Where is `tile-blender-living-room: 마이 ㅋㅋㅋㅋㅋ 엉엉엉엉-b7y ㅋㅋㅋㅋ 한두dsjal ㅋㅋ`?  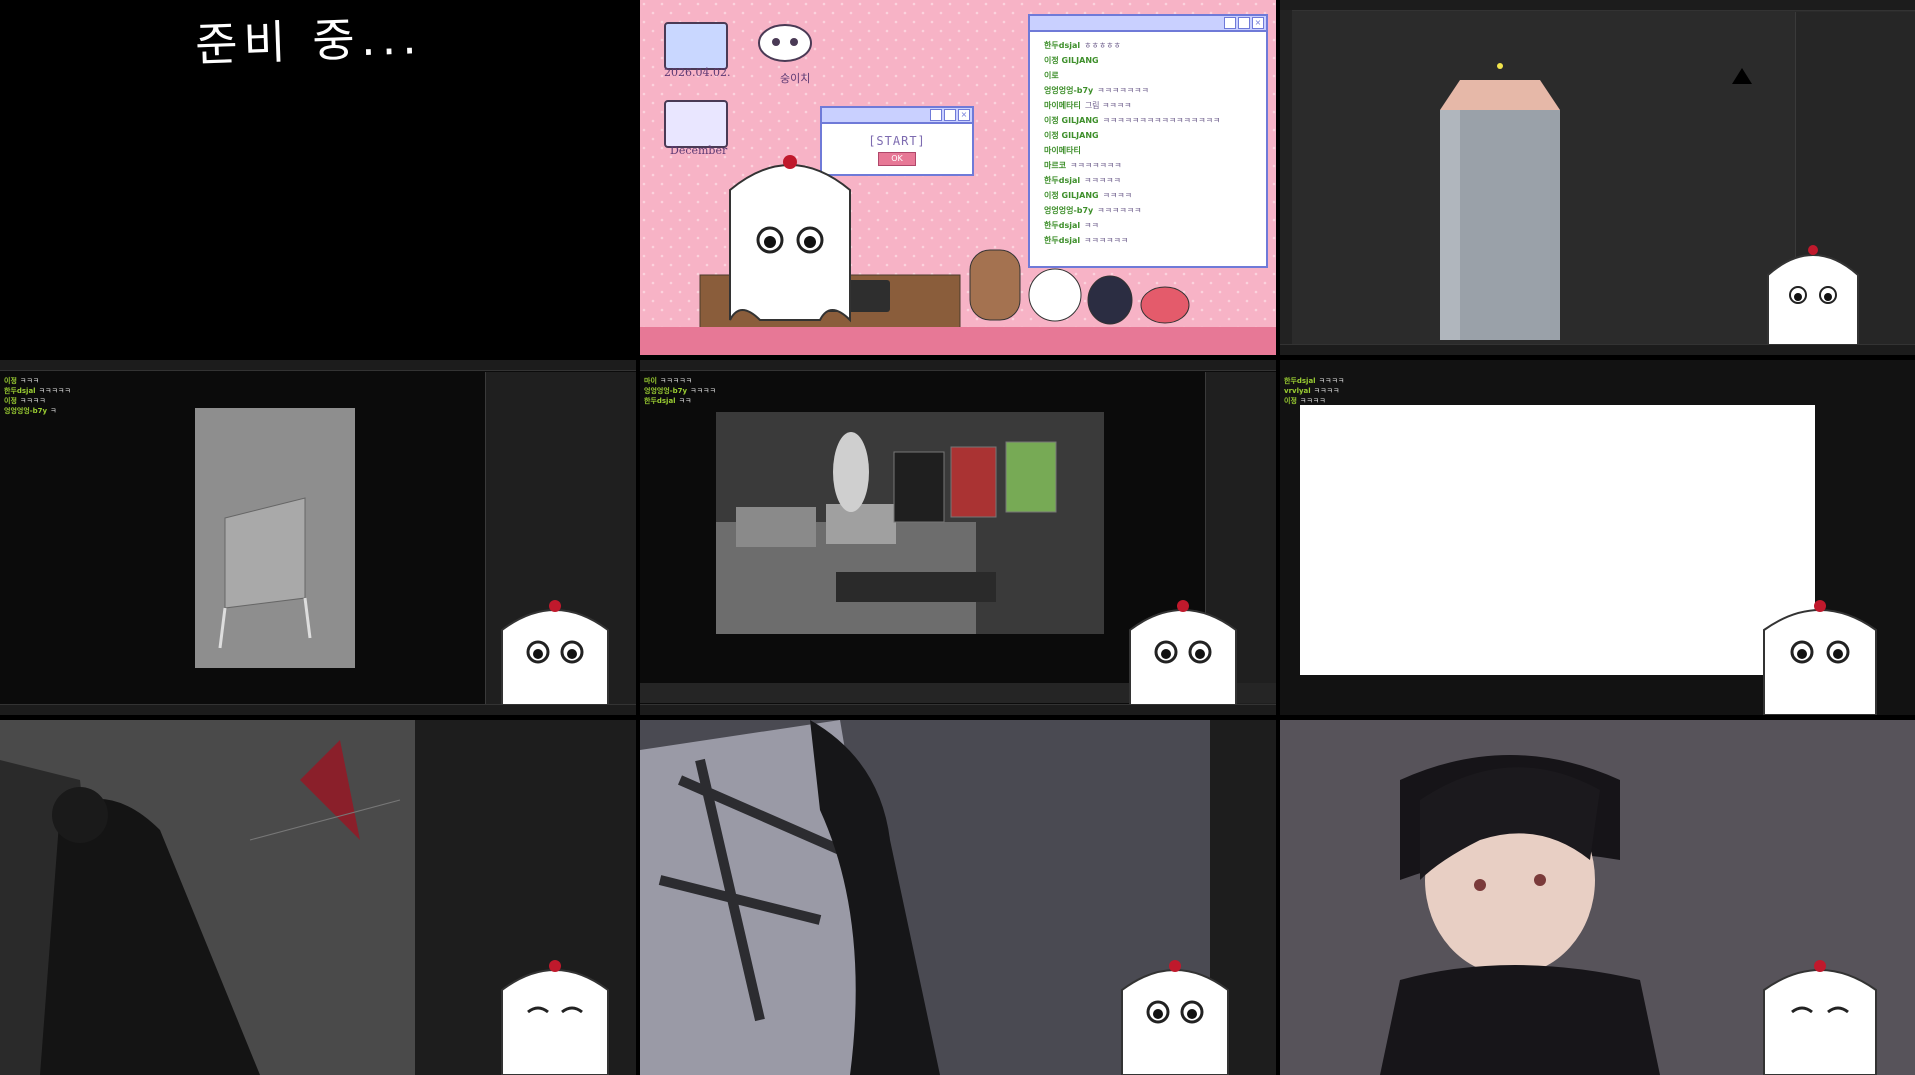
tile-blender-living-room: 마이 ㅋㅋㅋㅋㅋ 엉엉엉엉-b7y ㅋㅋㅋㅋ 한두dsjal ㅋㅋ is located at coordinates (958, 537).